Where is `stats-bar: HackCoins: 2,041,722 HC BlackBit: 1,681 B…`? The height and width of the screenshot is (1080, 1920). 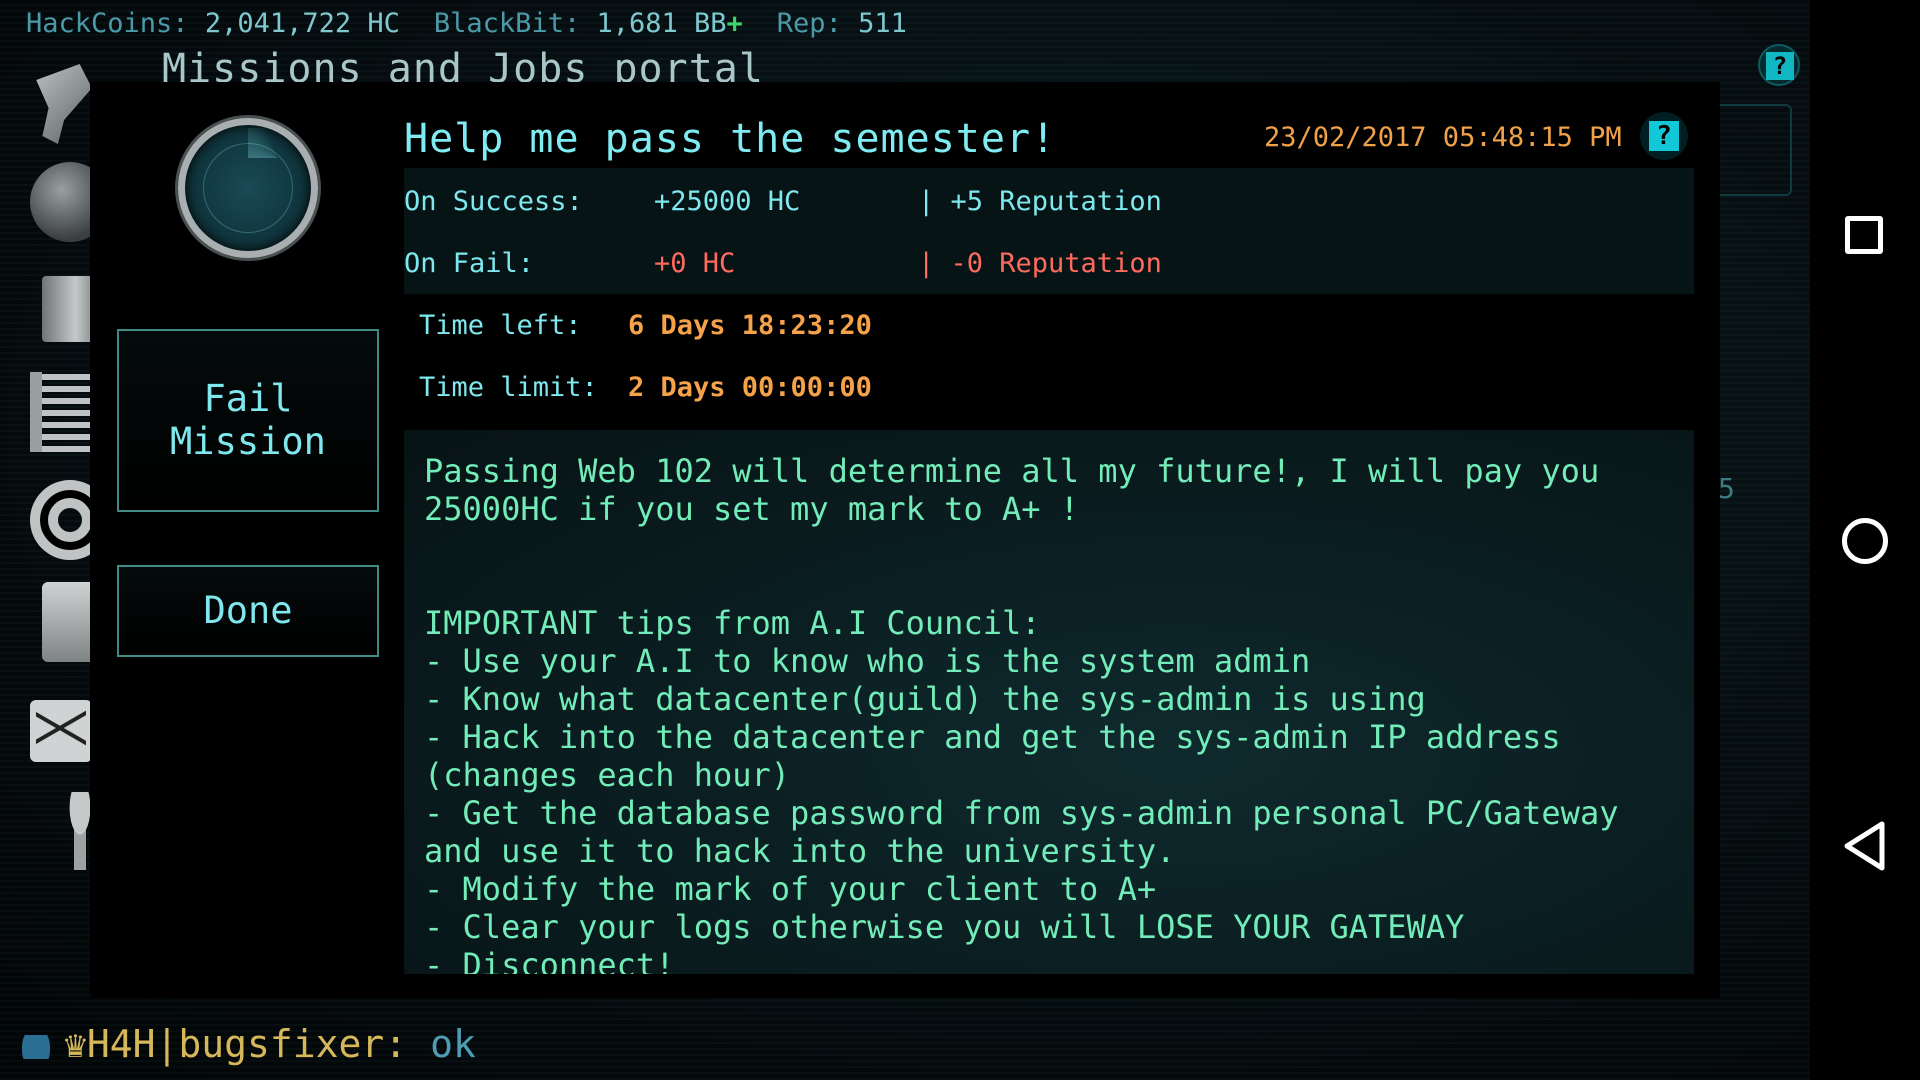
stats-bar: HackCoins: 2,041,722 HC BlackBit: 1,681 B… is located at coordinates (466, 23).